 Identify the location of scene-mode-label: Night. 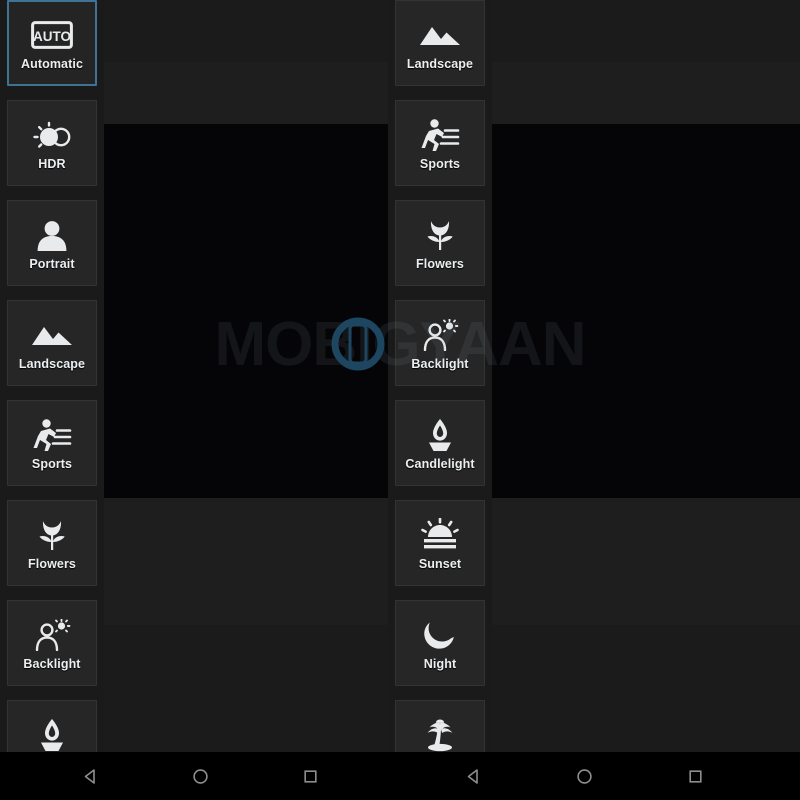
(440, 664).